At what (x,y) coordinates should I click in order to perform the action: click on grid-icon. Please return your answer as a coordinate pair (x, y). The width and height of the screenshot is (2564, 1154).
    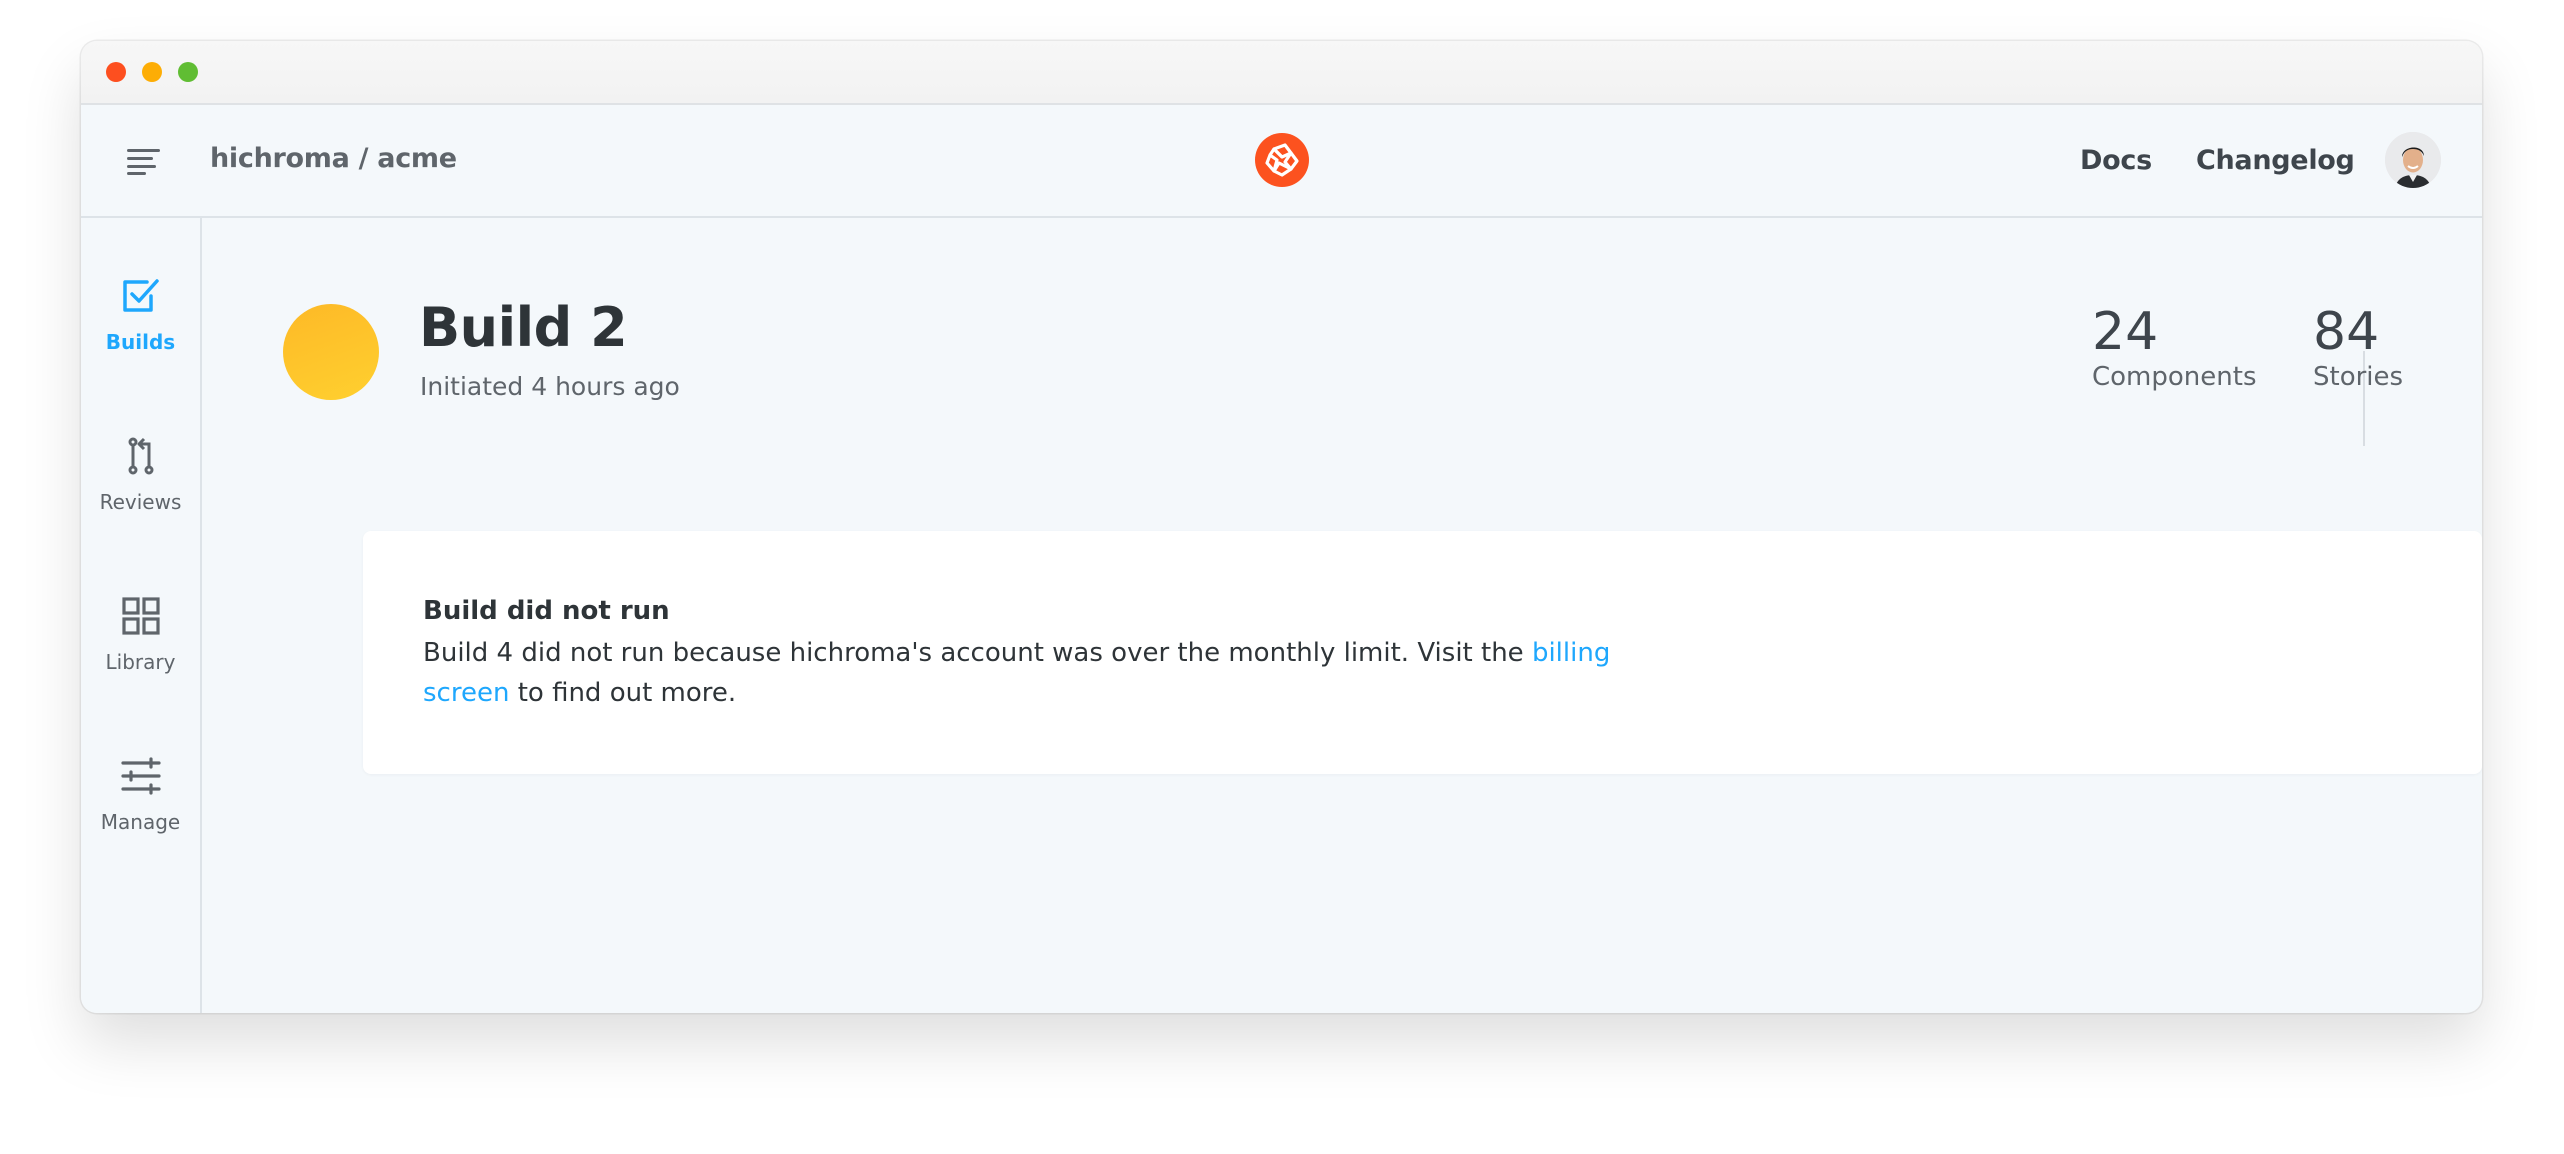
    Looking at the image, I should click on (140, 616).